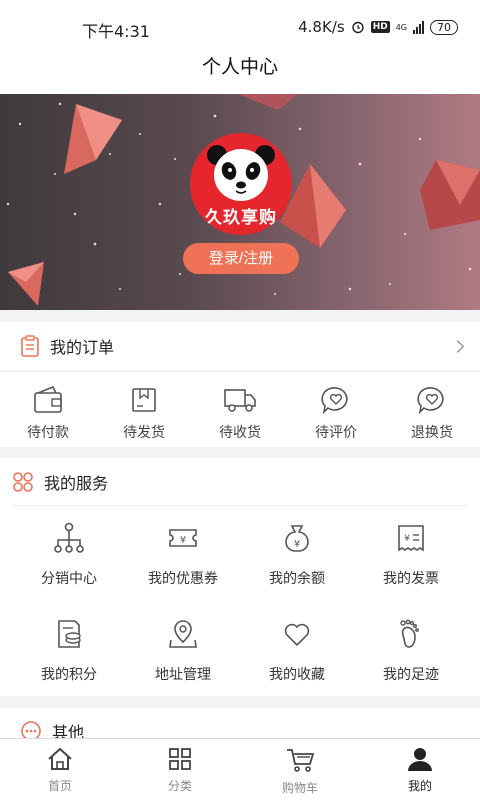  What do you see at coordinates (297, 579) in the screenshot?
I see `service-label: 我的余额` at bounding box center [297, 579].